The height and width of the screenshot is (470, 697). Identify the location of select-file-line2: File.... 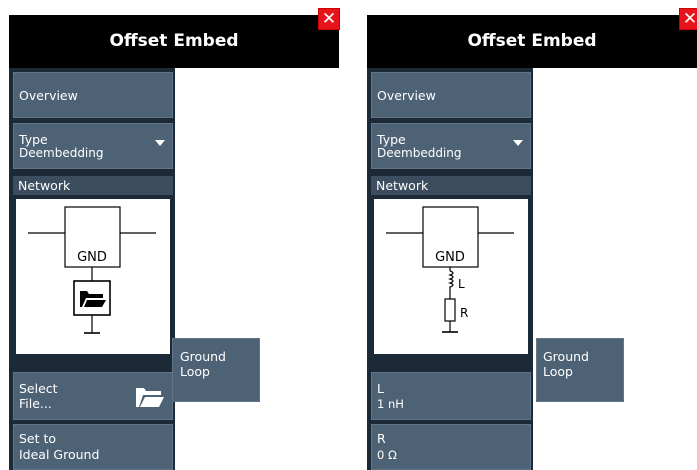
(35, 403).